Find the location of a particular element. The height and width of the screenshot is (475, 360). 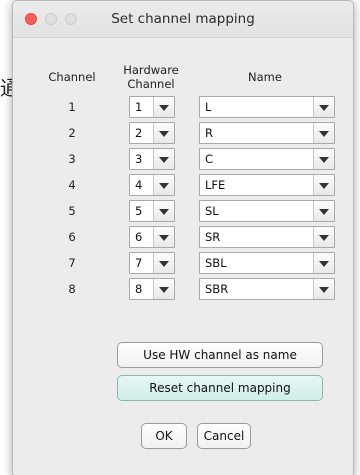

hardware-column-header: Hardware Channel is located at coordinates (151, 77).